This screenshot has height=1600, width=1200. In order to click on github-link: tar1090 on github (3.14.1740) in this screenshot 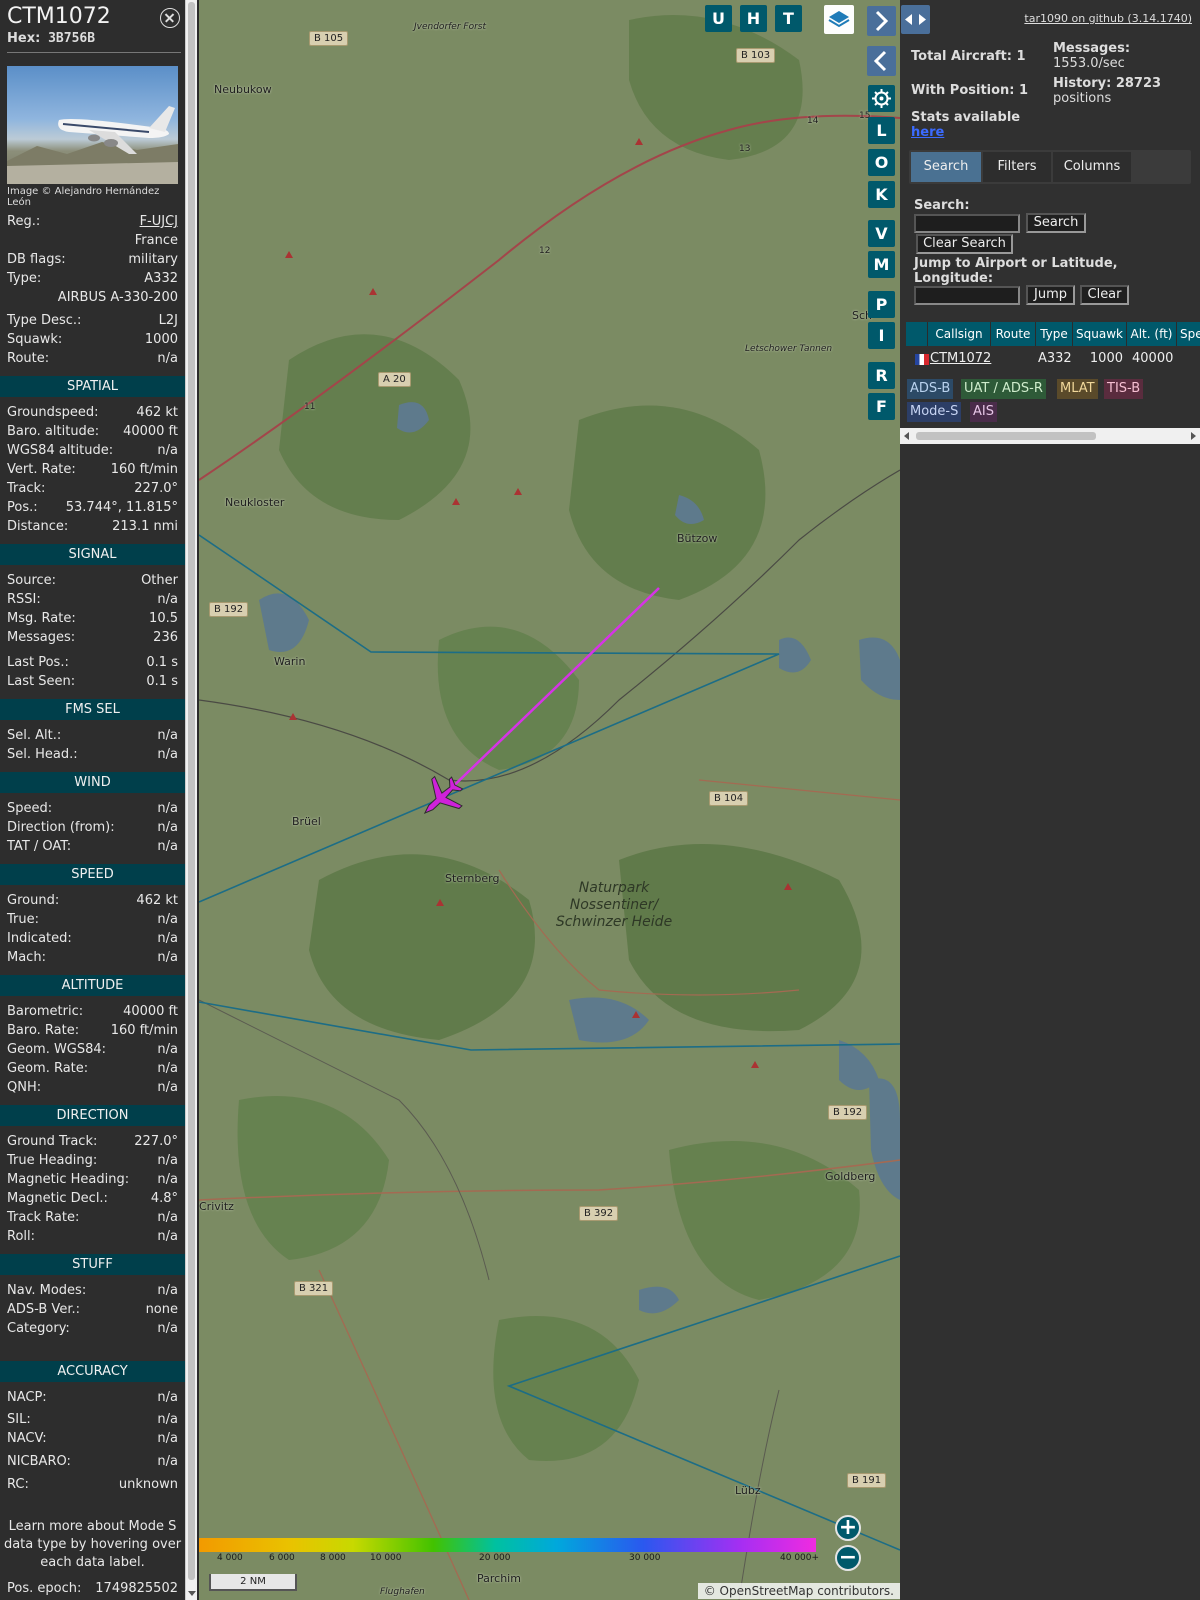, I will do `click(1108, 18)`.